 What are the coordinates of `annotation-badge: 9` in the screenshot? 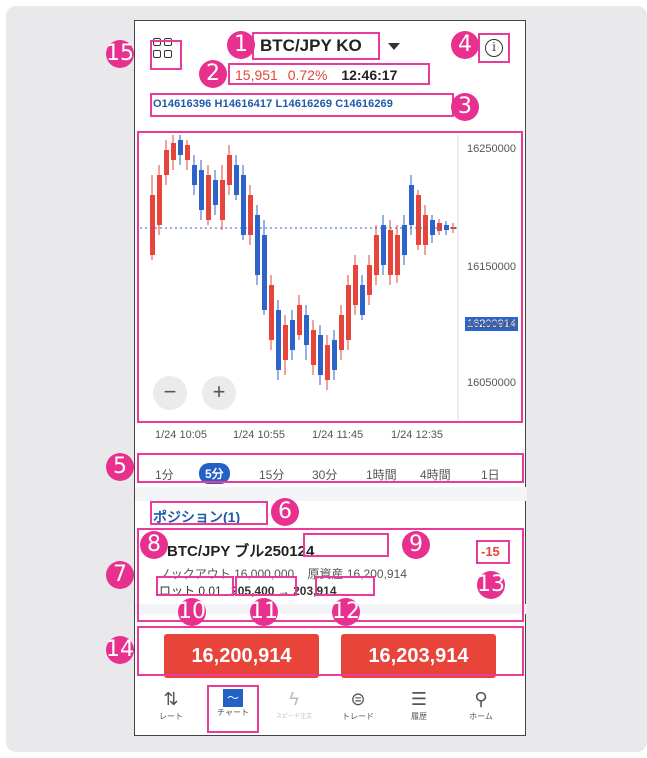 It's located at (416, 545).